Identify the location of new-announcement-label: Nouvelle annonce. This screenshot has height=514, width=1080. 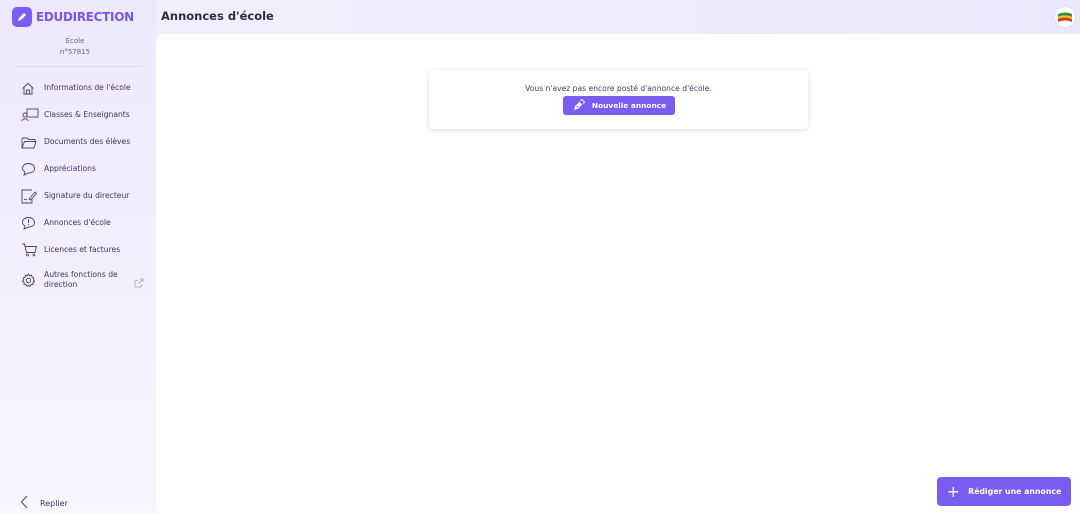
(629, 105).